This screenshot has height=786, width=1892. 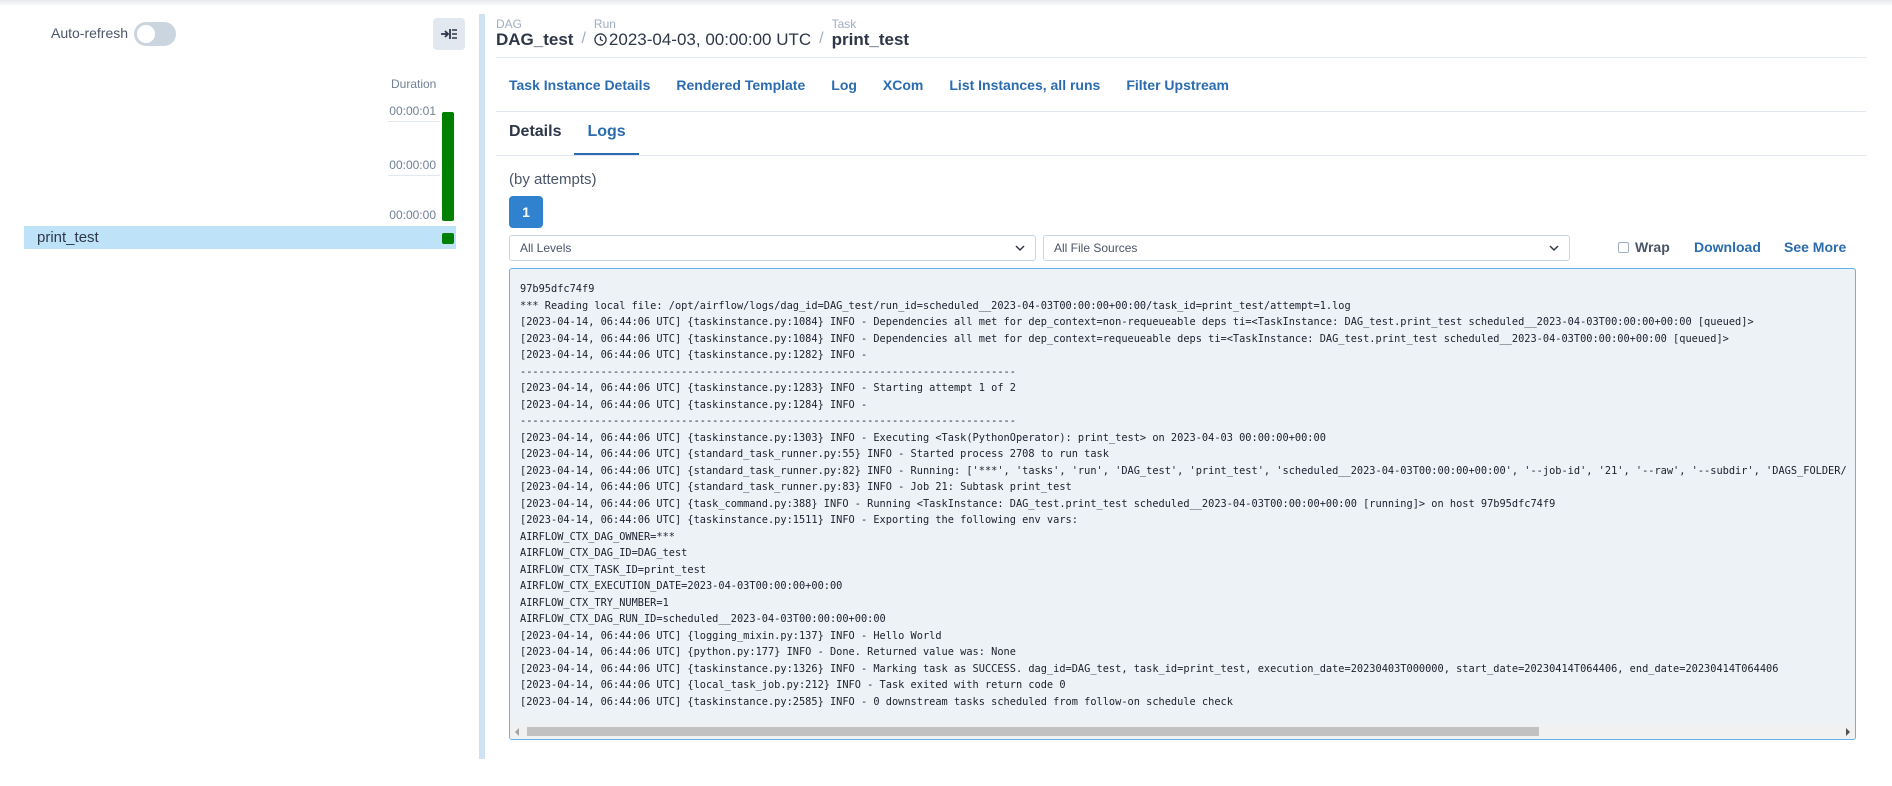 I want to click on detail-tabs: Details Logs, so click(x=567, y=134).